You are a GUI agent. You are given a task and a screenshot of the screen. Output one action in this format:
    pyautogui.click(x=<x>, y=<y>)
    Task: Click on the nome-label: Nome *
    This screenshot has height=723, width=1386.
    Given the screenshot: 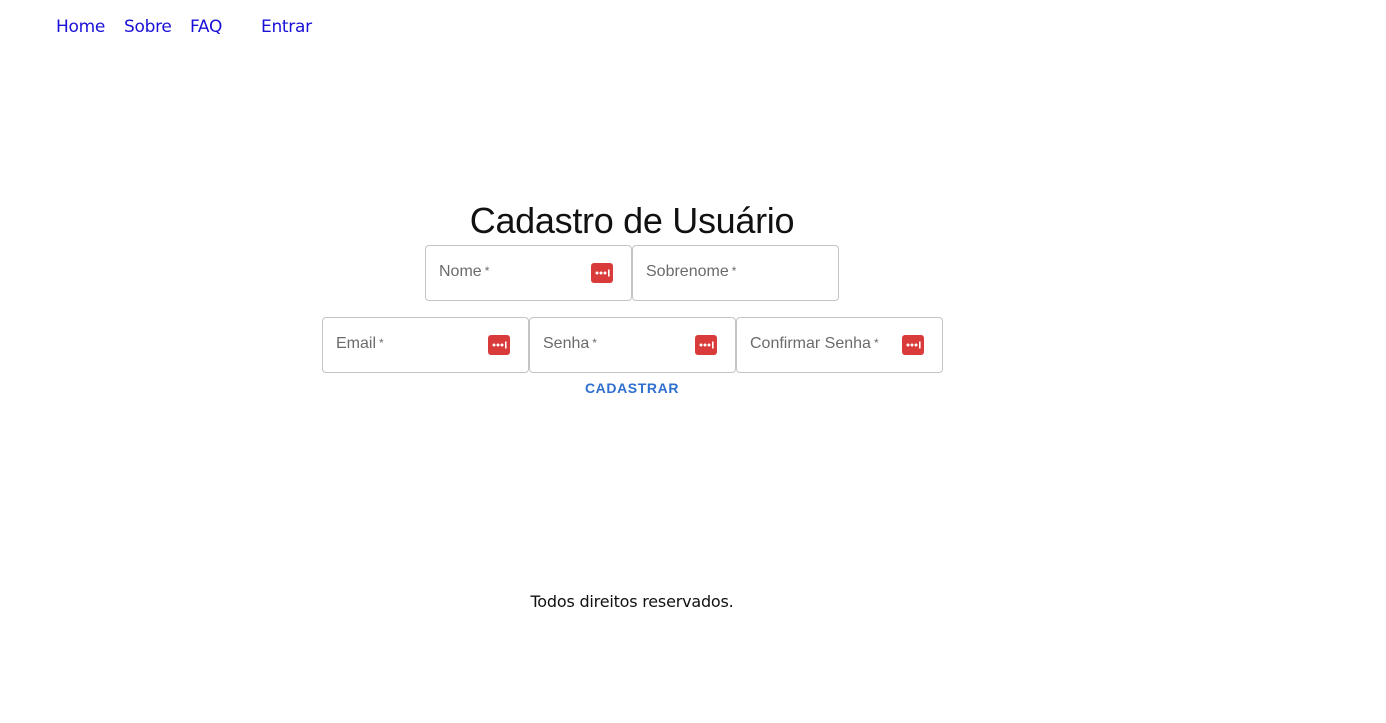 What is the action you would take?
    pyautogui.click(x=464, y=271)
    